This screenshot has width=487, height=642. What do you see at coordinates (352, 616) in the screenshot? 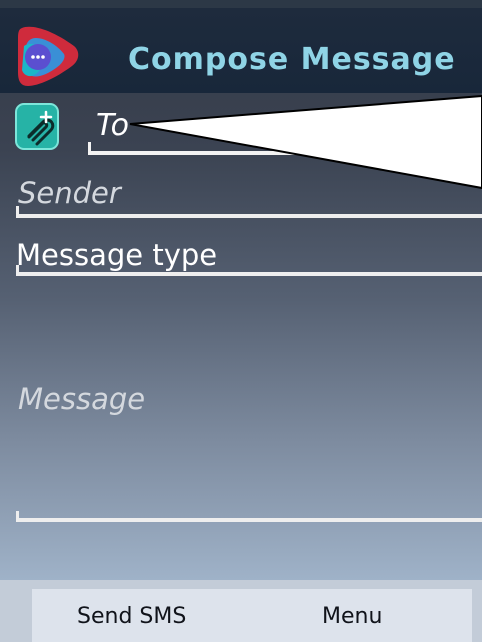
I see `menu-button: Menu` at bounding box center [352, 616].